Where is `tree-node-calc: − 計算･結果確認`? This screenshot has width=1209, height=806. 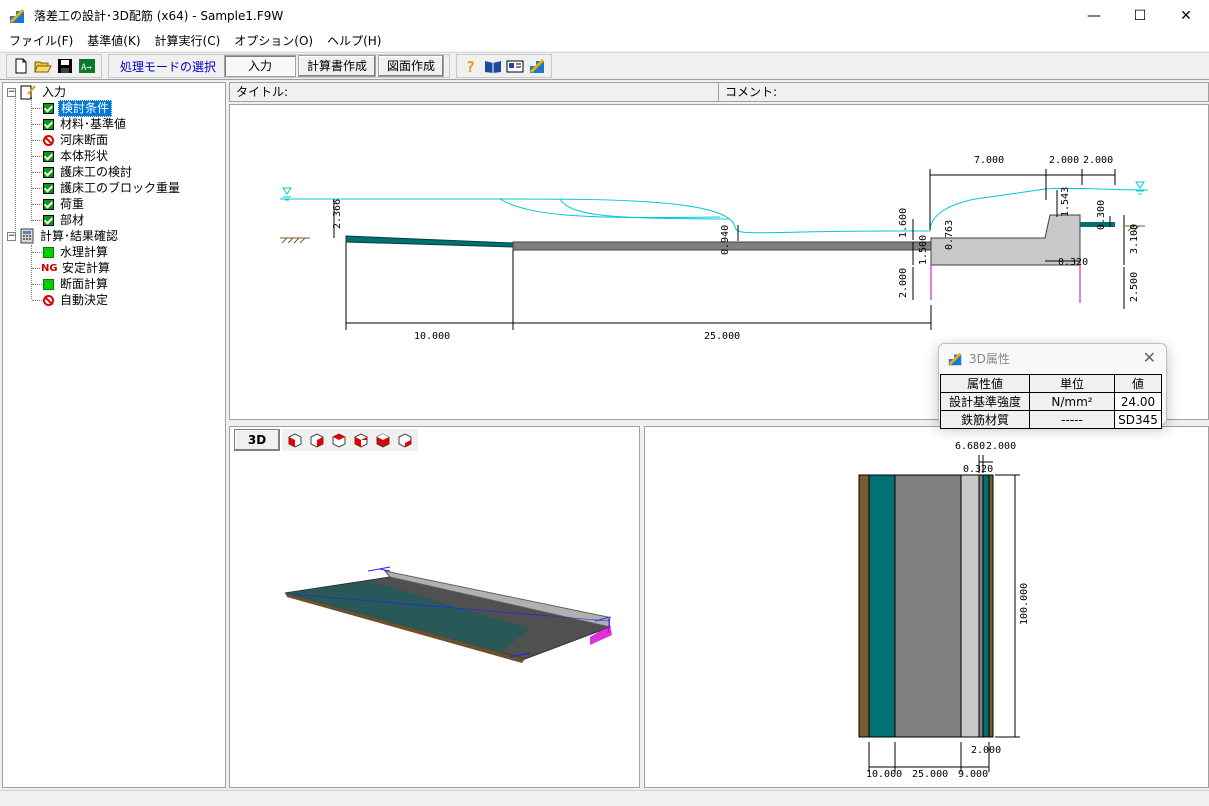
tree-node-calc: − 計算･結果確認 is located at coordinates (63, 236).